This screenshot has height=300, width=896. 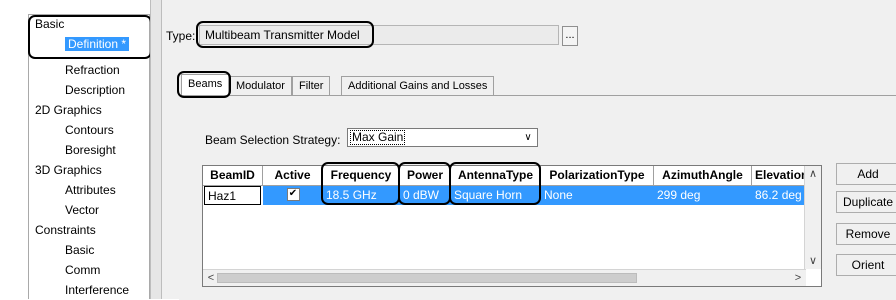 What do you see at coordinates (377, 137) in the screenshot?
I see `beam-selection-strategy-value: Max Gain` at bounding box center [377, 137].